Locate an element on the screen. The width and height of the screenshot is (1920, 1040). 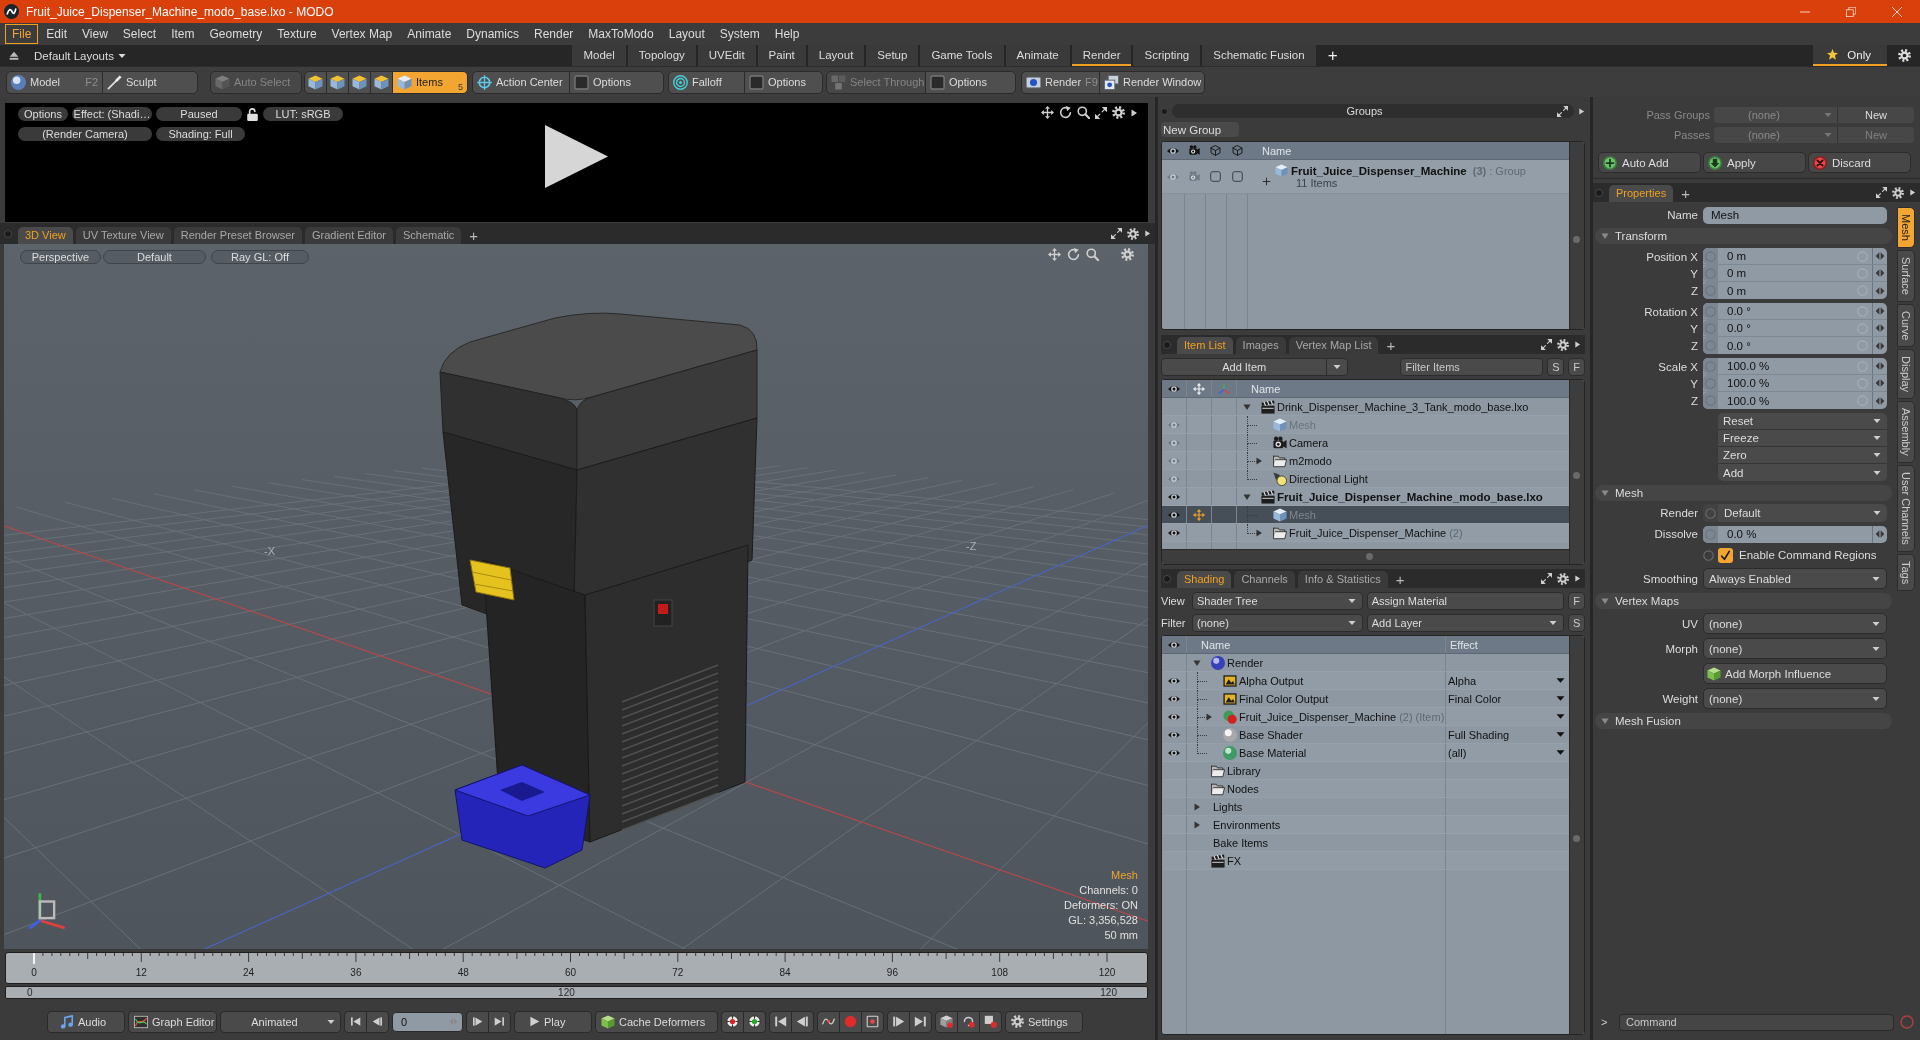
checkbox is located at coordinates (1725, 555).